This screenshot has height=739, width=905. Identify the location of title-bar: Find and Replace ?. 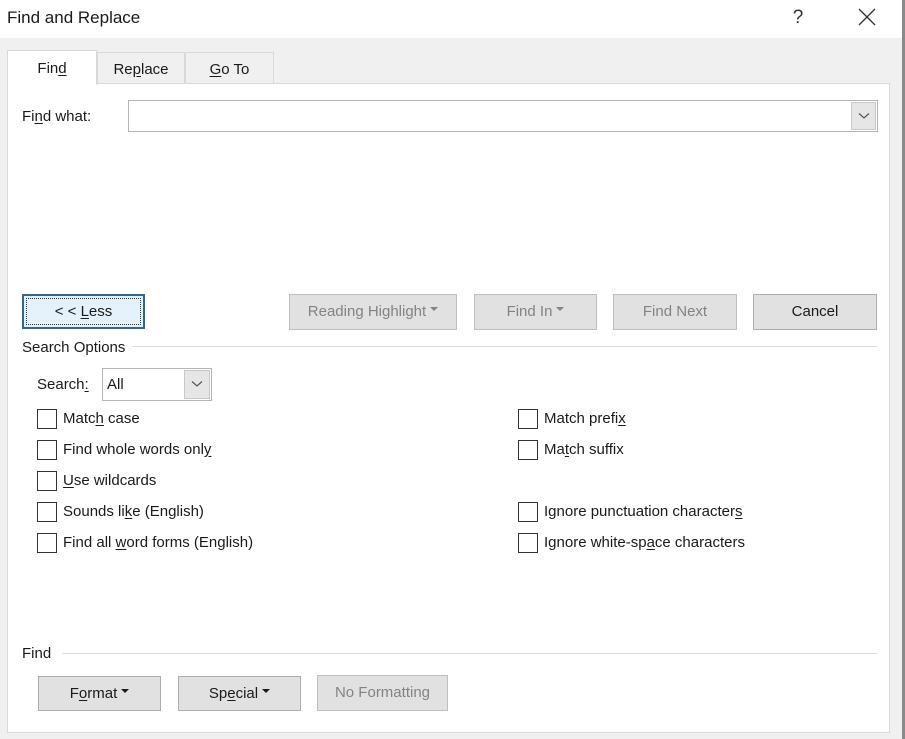
(452, 19).